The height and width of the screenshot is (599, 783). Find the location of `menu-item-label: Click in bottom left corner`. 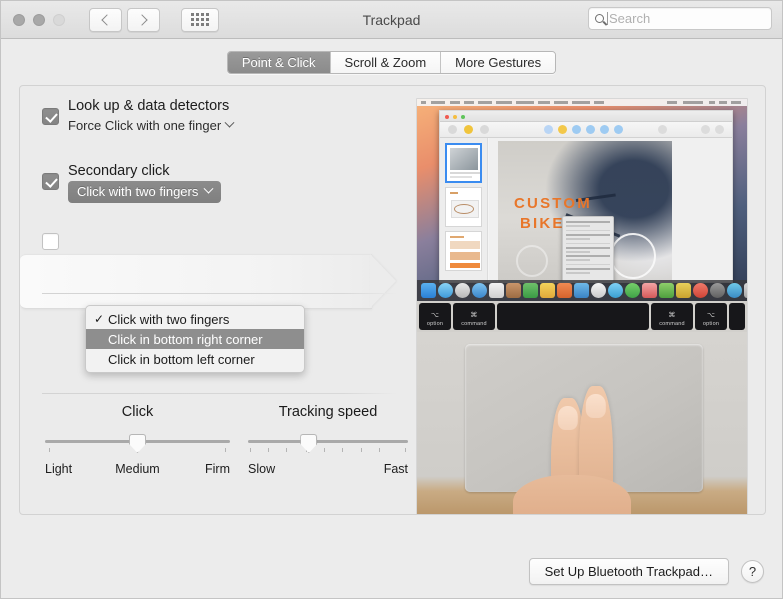

menu-item-label: Click in bottom left corner is located at coordinates (181, 359).